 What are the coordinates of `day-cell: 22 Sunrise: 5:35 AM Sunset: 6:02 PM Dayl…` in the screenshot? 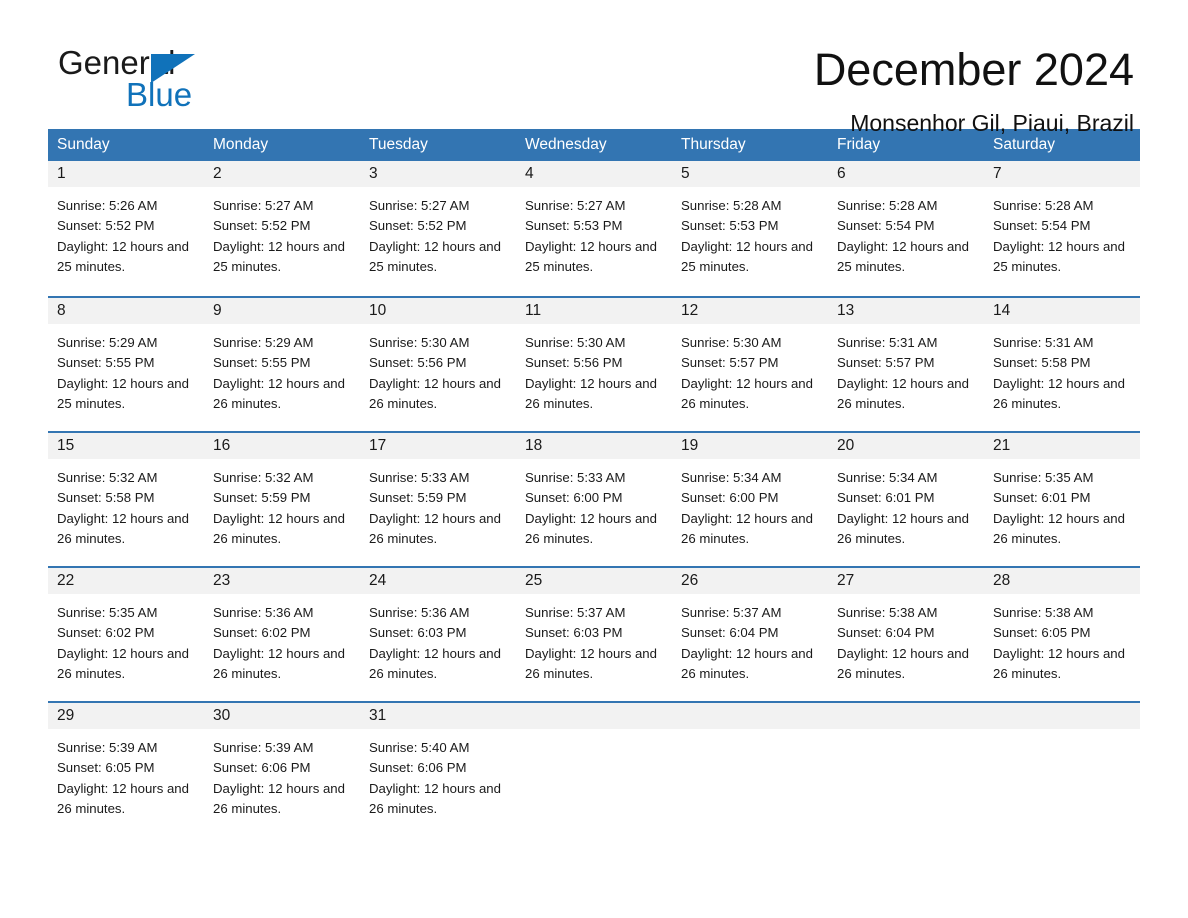 It's located at (126, 634).